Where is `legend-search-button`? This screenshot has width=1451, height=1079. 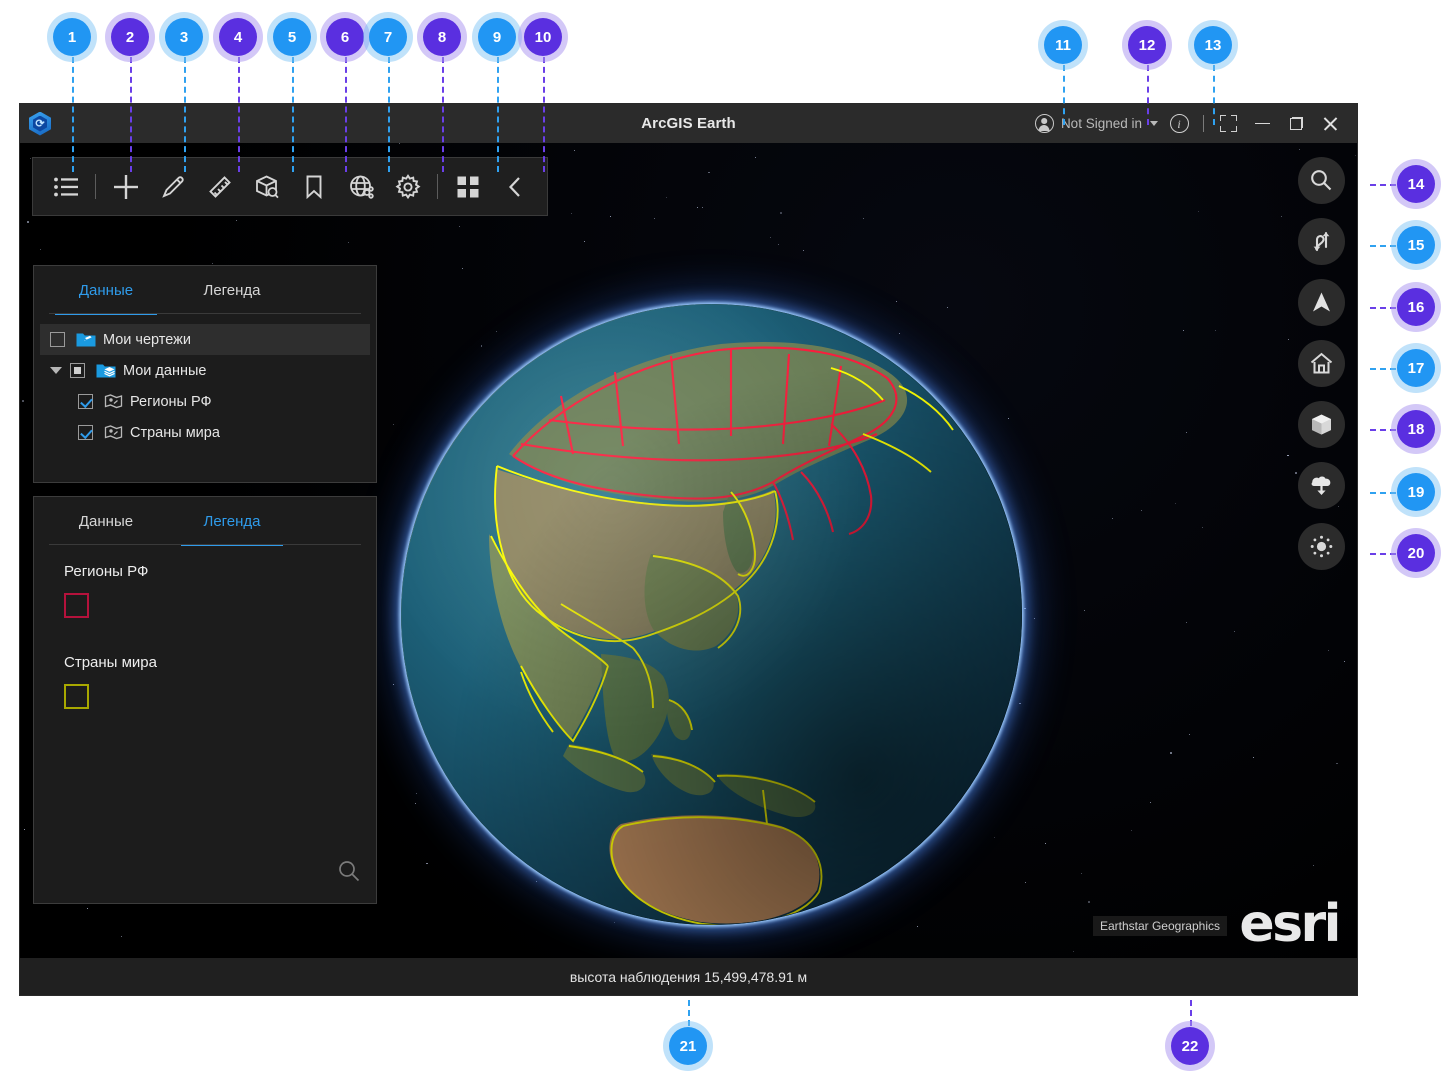 legend-search-button is located at coordinates (349, 873).